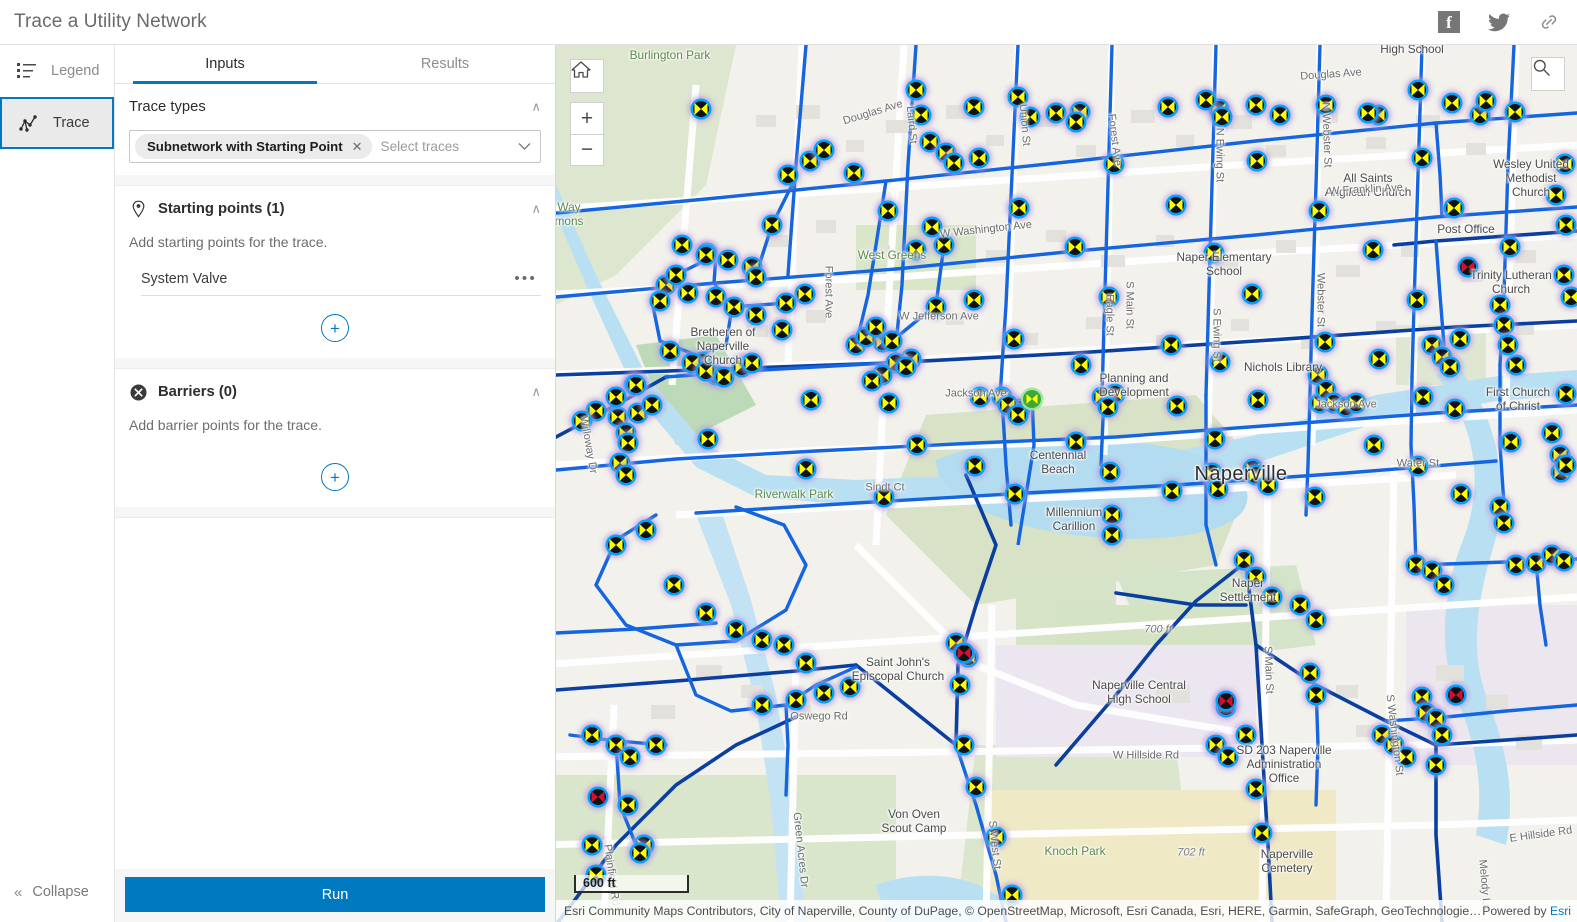 Image resolution: width=1577 pixels, height=922 pixels. What do you see at coordinates (525, 278) in the screenshot?
I see `more-options-icon: •••` at bounding box center [525, 278].